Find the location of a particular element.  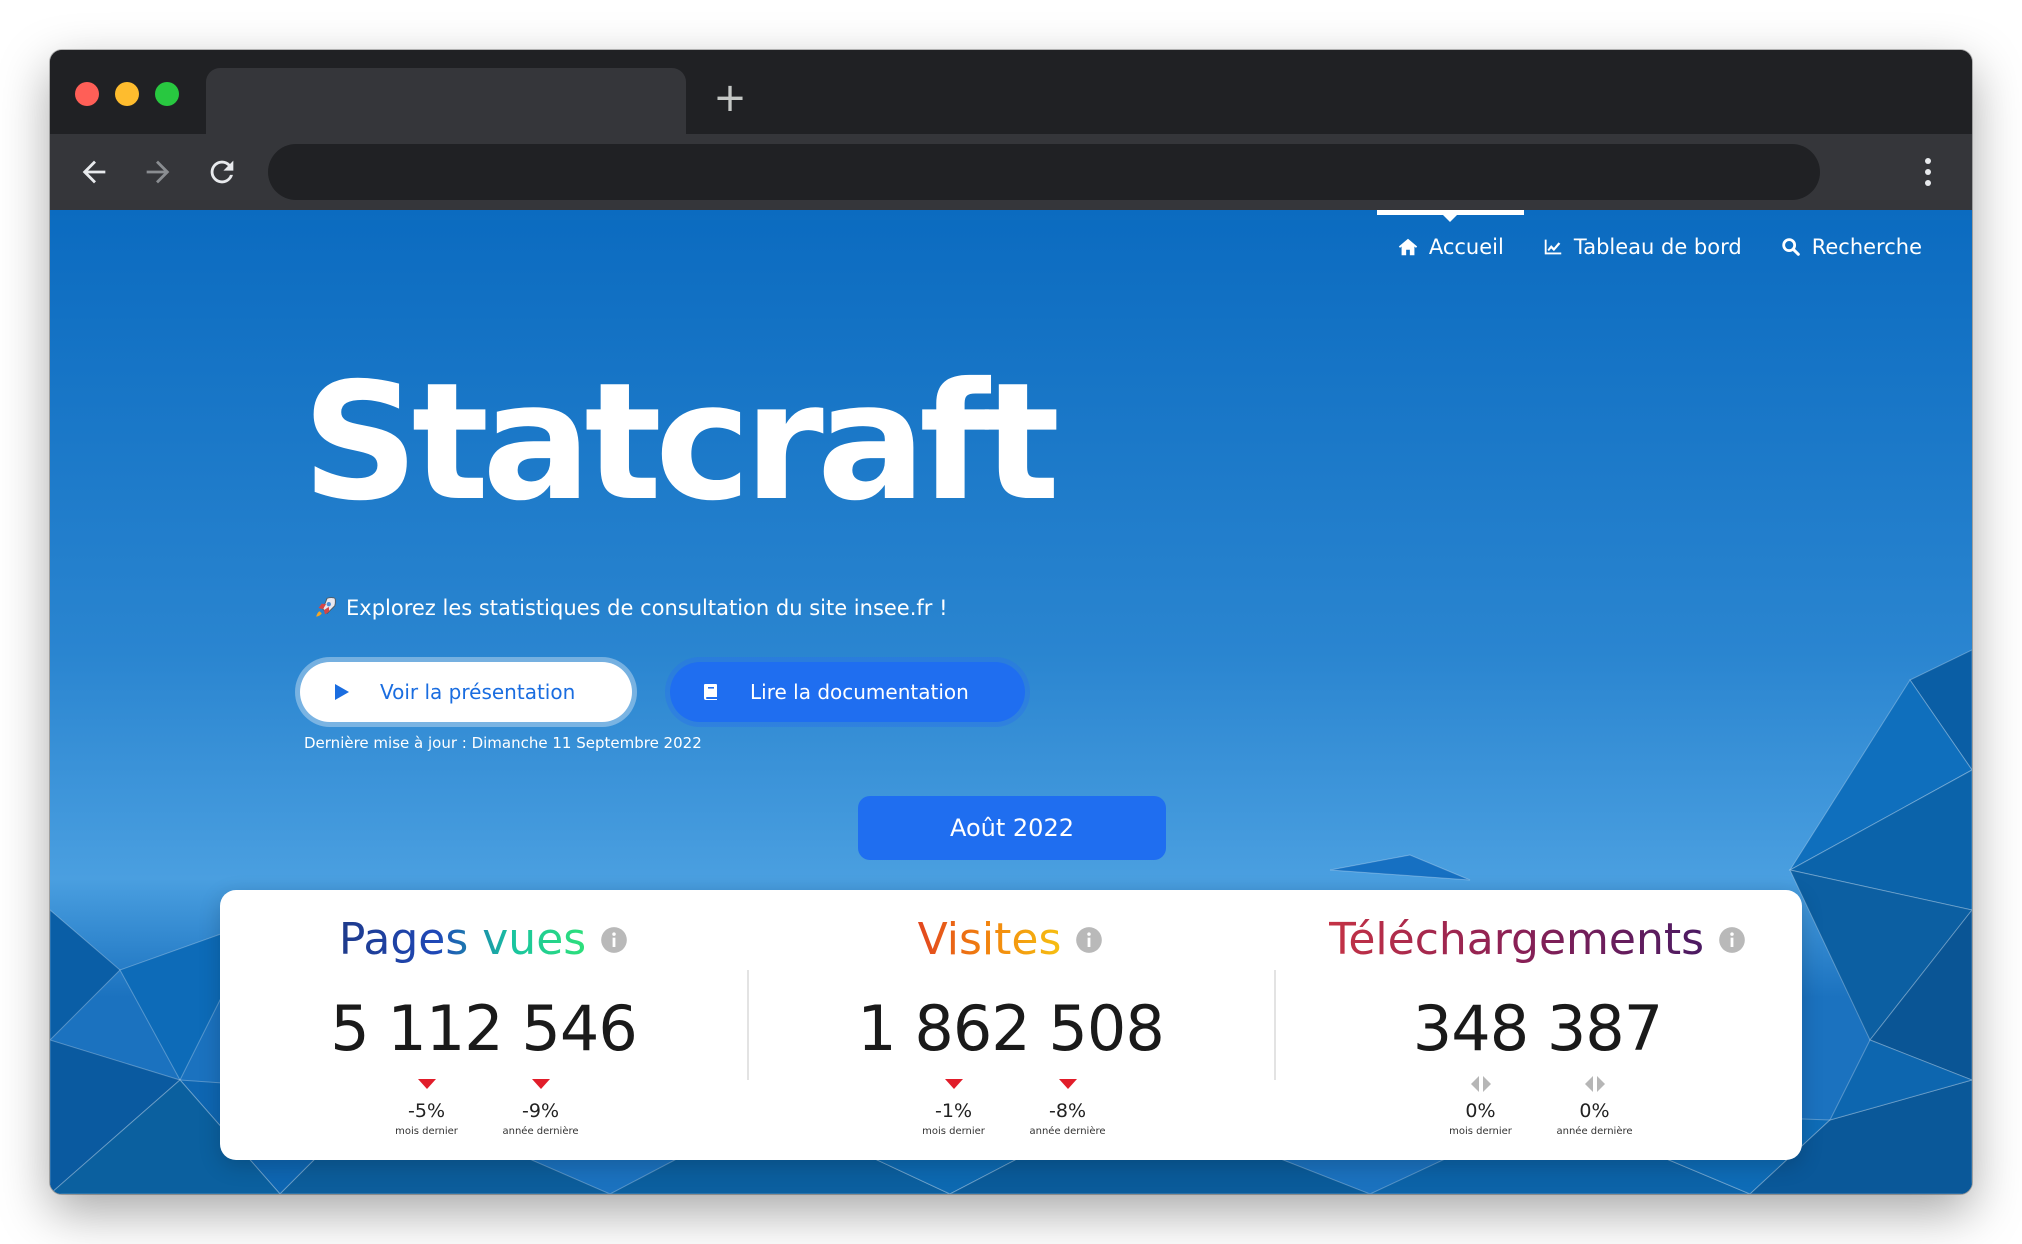

year-delta: -9% année dernière is located at coordinates (540, 1105).